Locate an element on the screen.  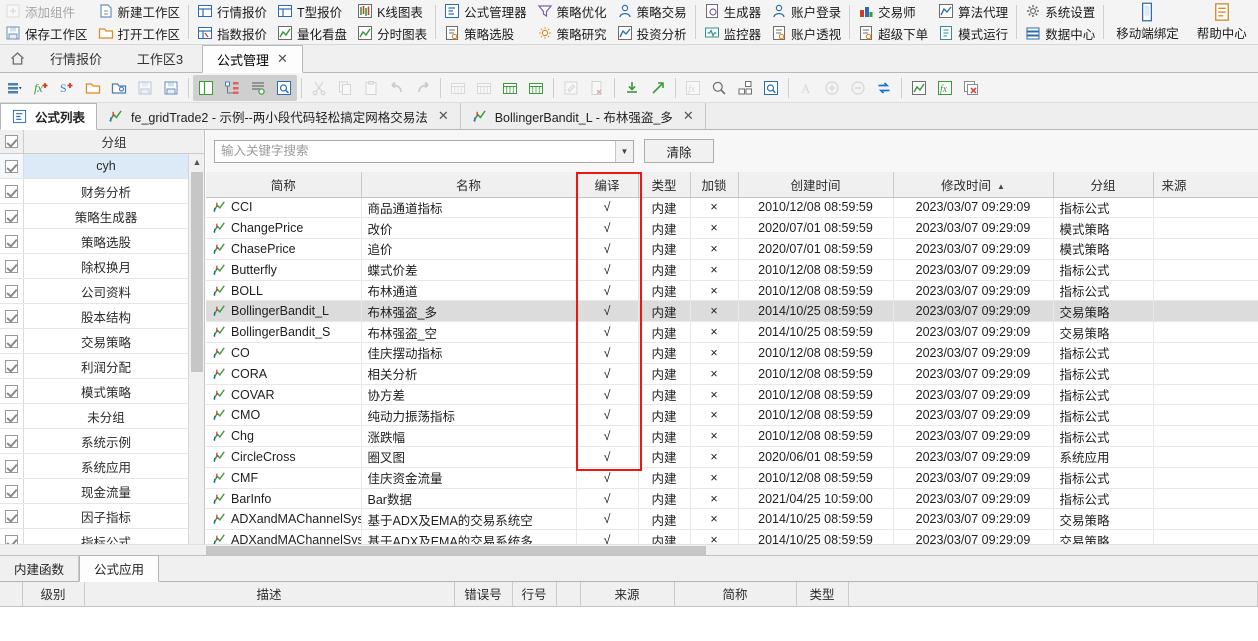
open-folder-icon is located at coordinates (93, 88).